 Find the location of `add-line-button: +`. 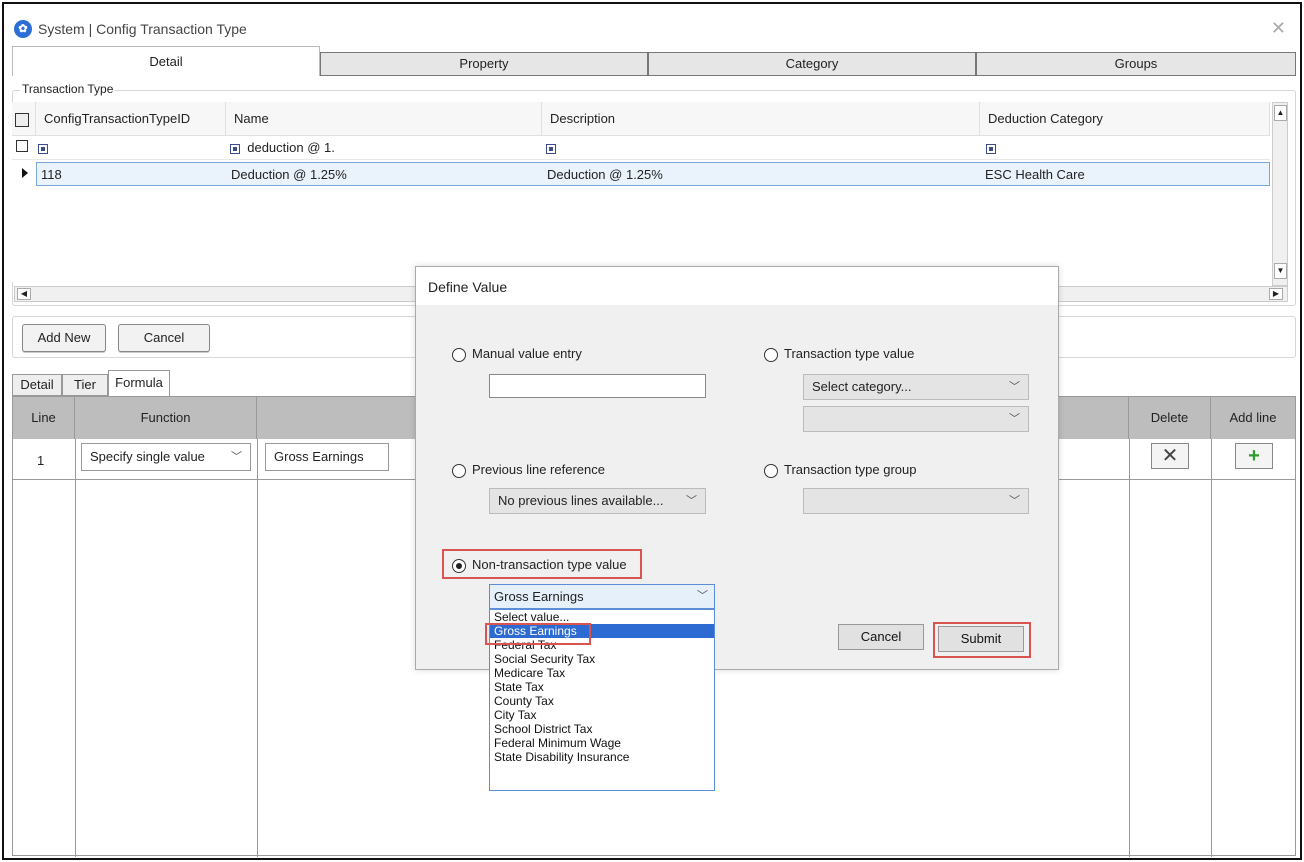

add-line-button: + is located at coordinates (1254, 456).